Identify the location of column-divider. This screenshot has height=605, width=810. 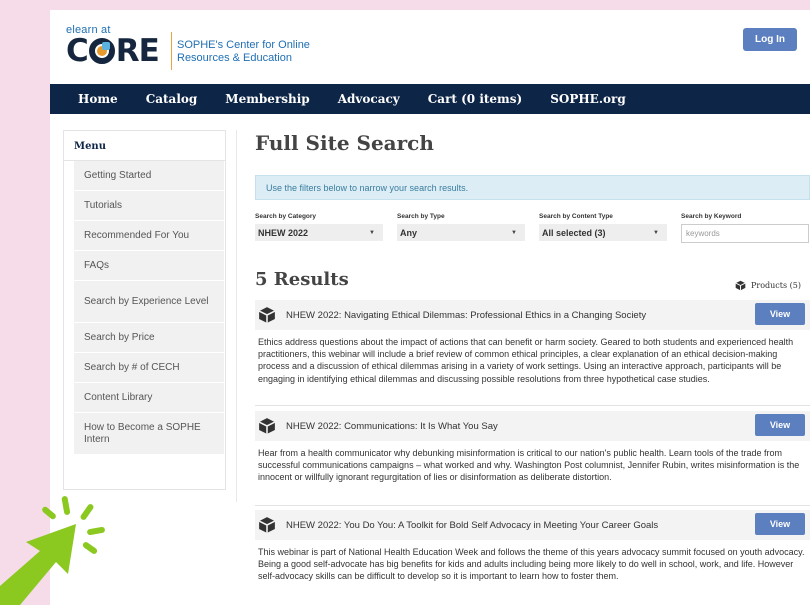
(236, 316).